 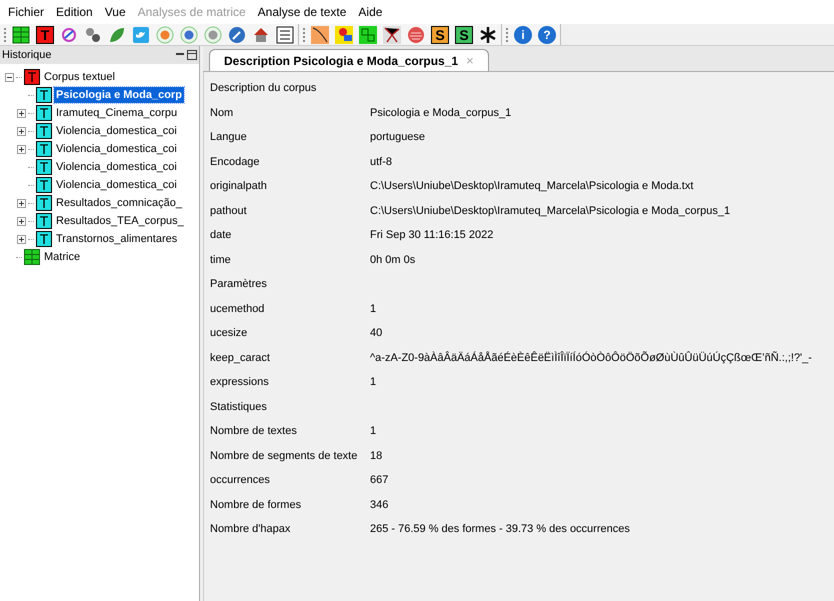 I want to click on field-label: pathout, so click(x=229, y=211).